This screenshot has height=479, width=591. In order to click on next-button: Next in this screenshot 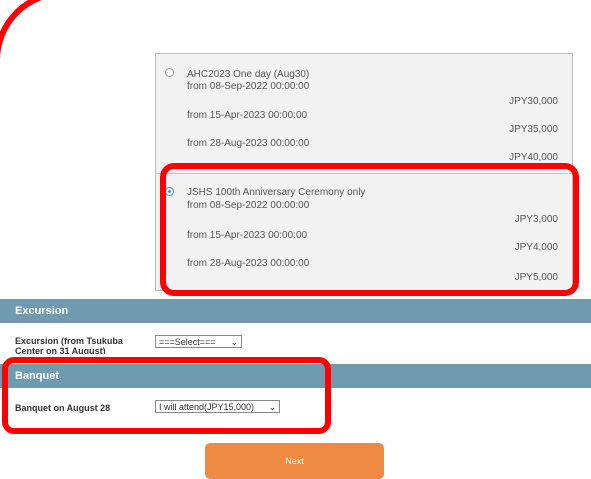, I will do `click(294, 461)`.